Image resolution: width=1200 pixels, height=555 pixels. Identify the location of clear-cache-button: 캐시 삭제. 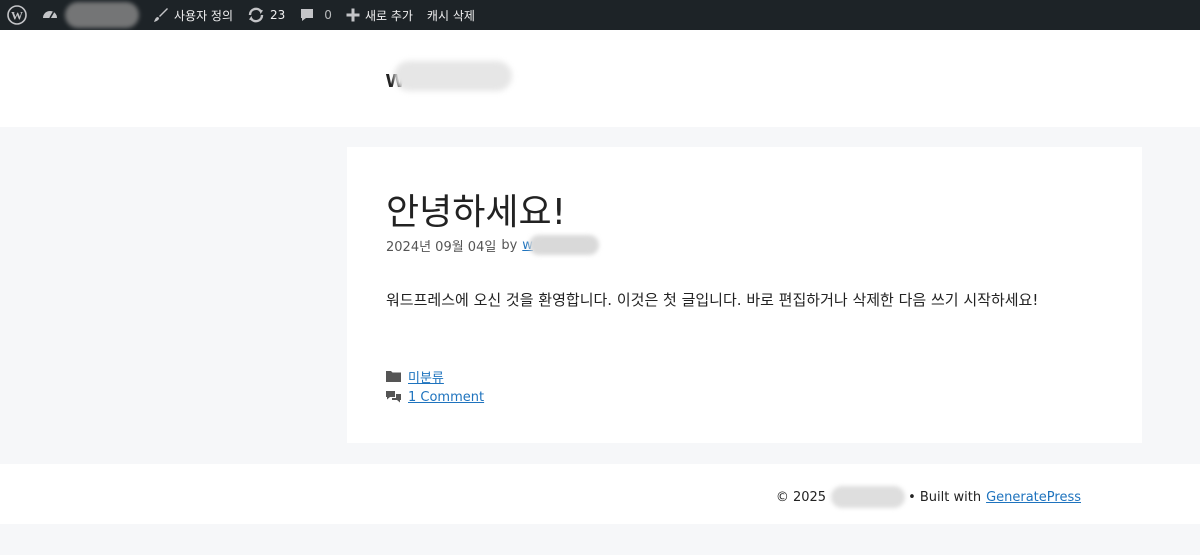
(451, 15).